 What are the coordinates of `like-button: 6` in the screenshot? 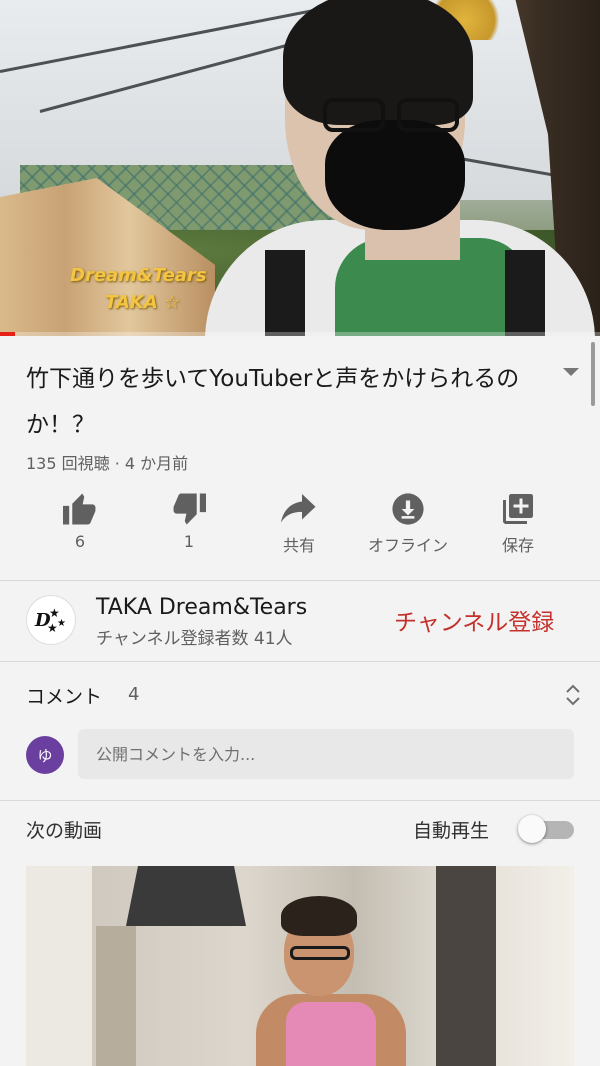 It's located at (80, 526).